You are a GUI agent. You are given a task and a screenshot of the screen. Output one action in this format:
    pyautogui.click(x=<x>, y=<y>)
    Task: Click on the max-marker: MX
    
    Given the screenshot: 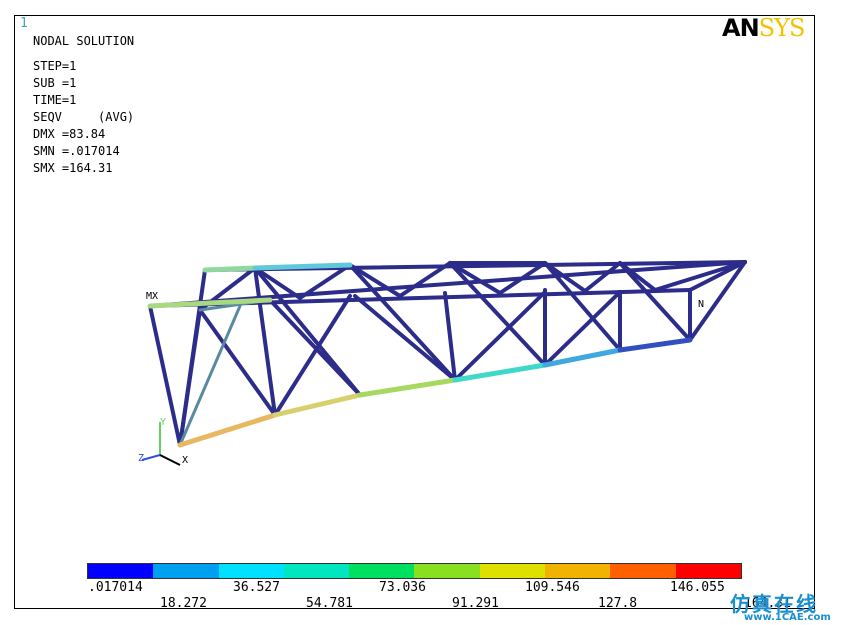 What is the action you would take?
    pyautogui.click(x=152, y=296)
    